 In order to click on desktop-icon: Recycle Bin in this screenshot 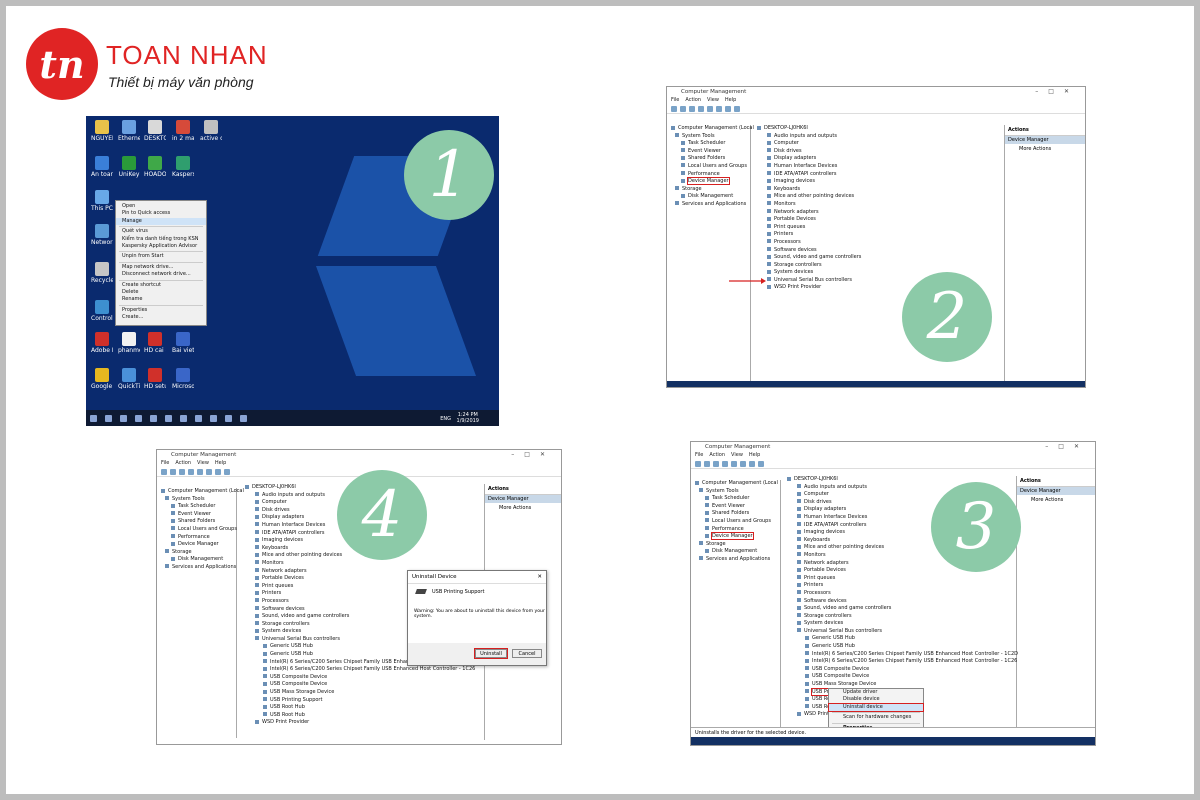, I will do `click(102, 273)`.